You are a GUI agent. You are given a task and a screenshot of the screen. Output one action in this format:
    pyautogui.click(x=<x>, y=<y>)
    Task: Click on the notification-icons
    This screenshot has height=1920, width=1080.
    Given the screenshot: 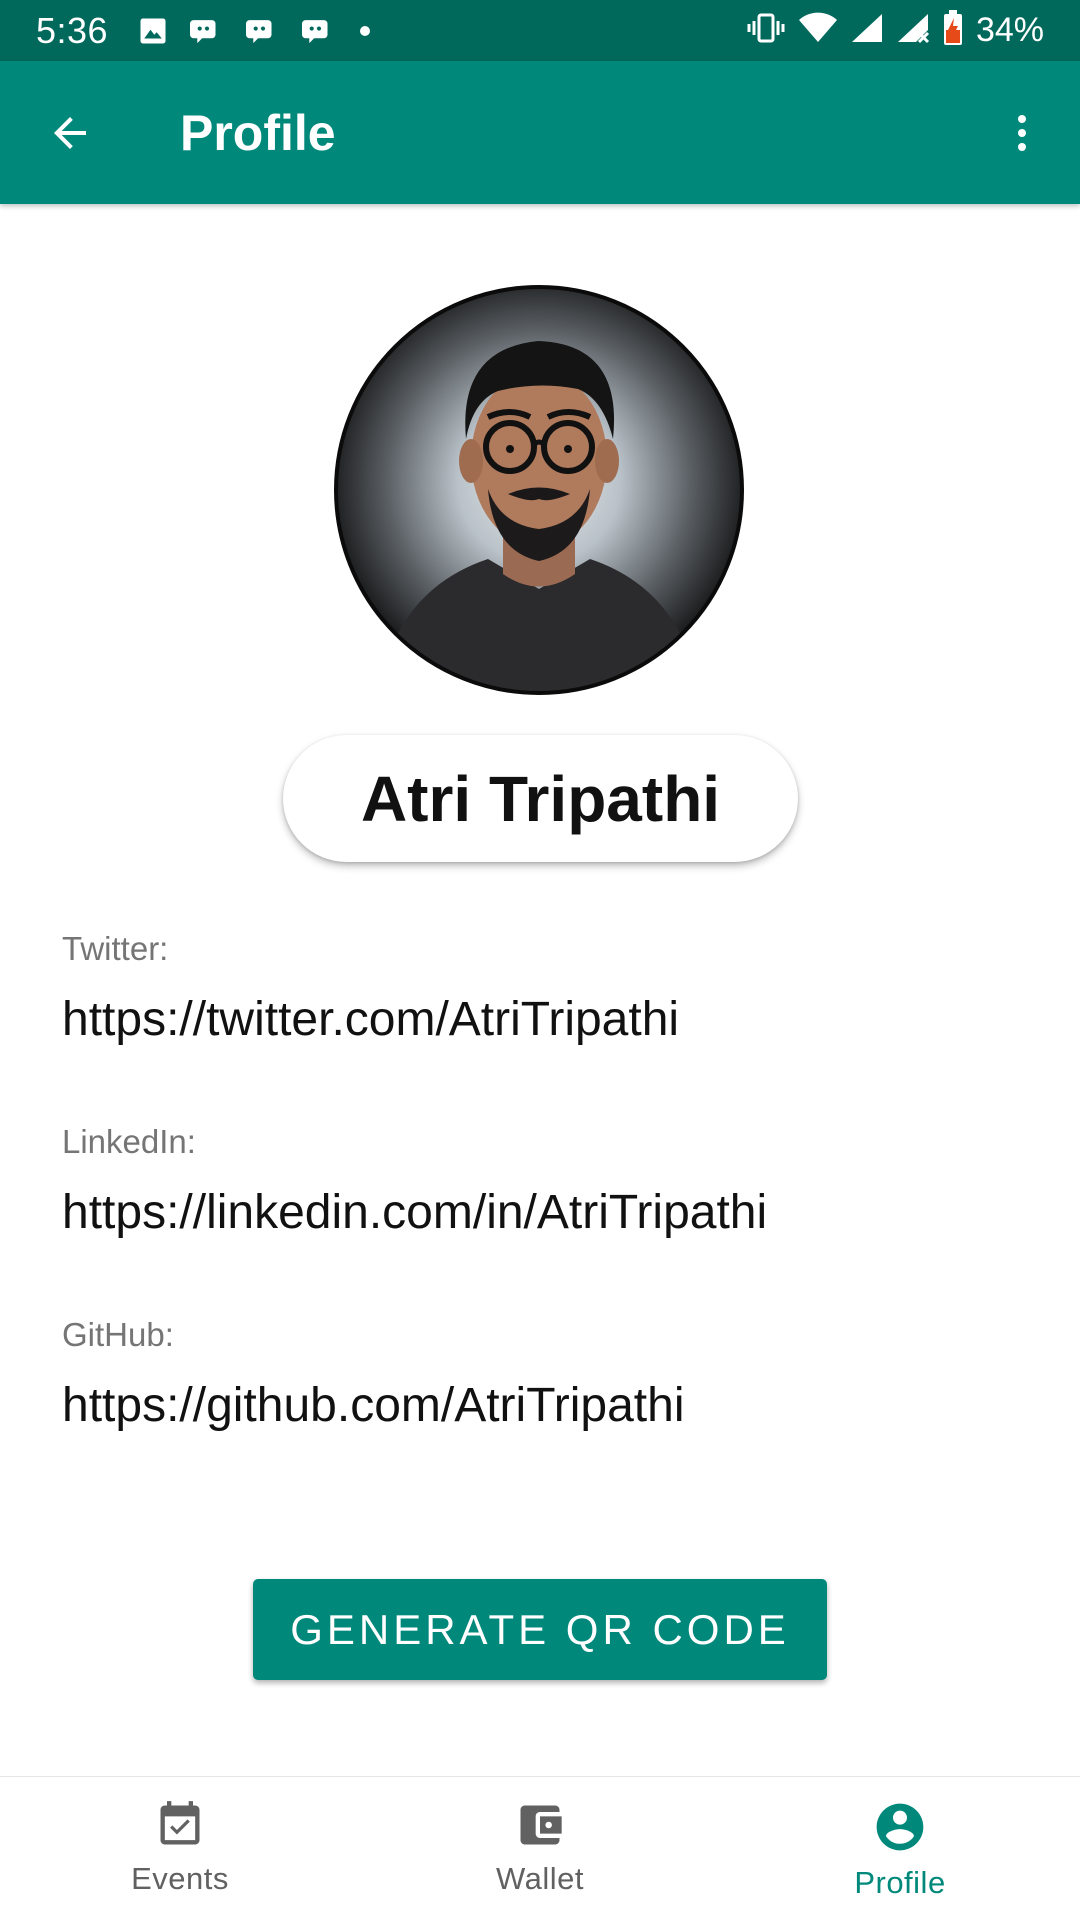 What is the action you would take?
    pyautogui.click(x=255, y=31)
    